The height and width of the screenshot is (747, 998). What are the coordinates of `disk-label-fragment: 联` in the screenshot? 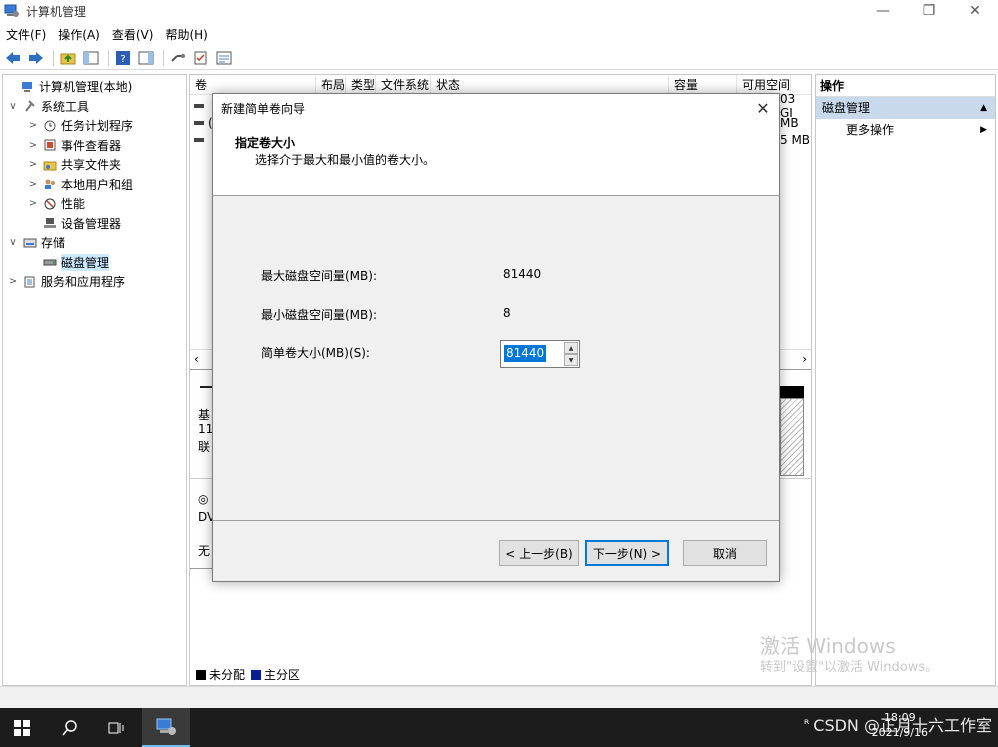 It's located at (204, 447).